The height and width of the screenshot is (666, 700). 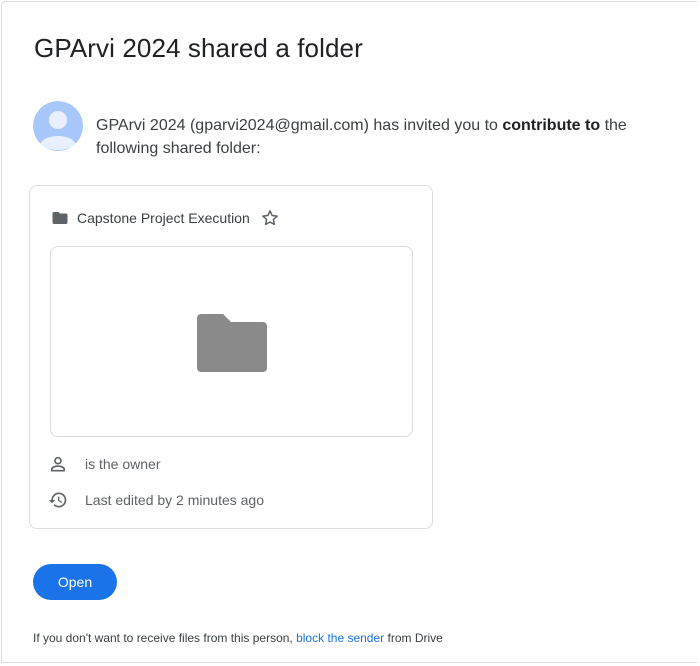 I want to click on invite-emphasis: contribute to, so click(x=551, y=125).